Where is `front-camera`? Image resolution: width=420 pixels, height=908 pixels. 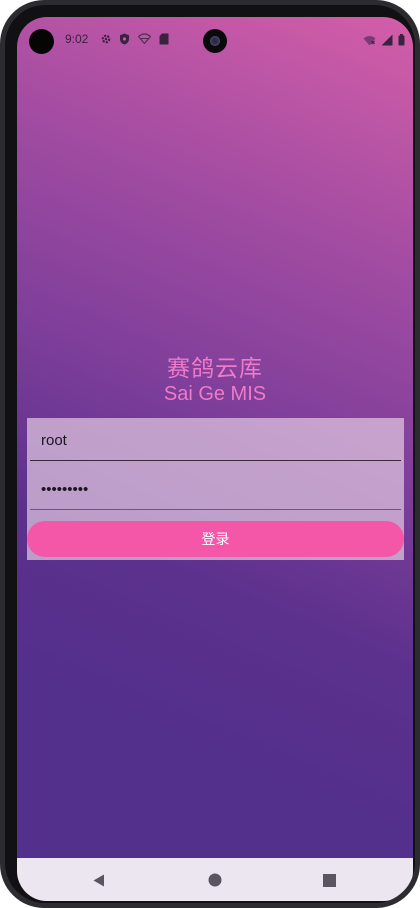
front-camera is located at coordinates (215, 41).